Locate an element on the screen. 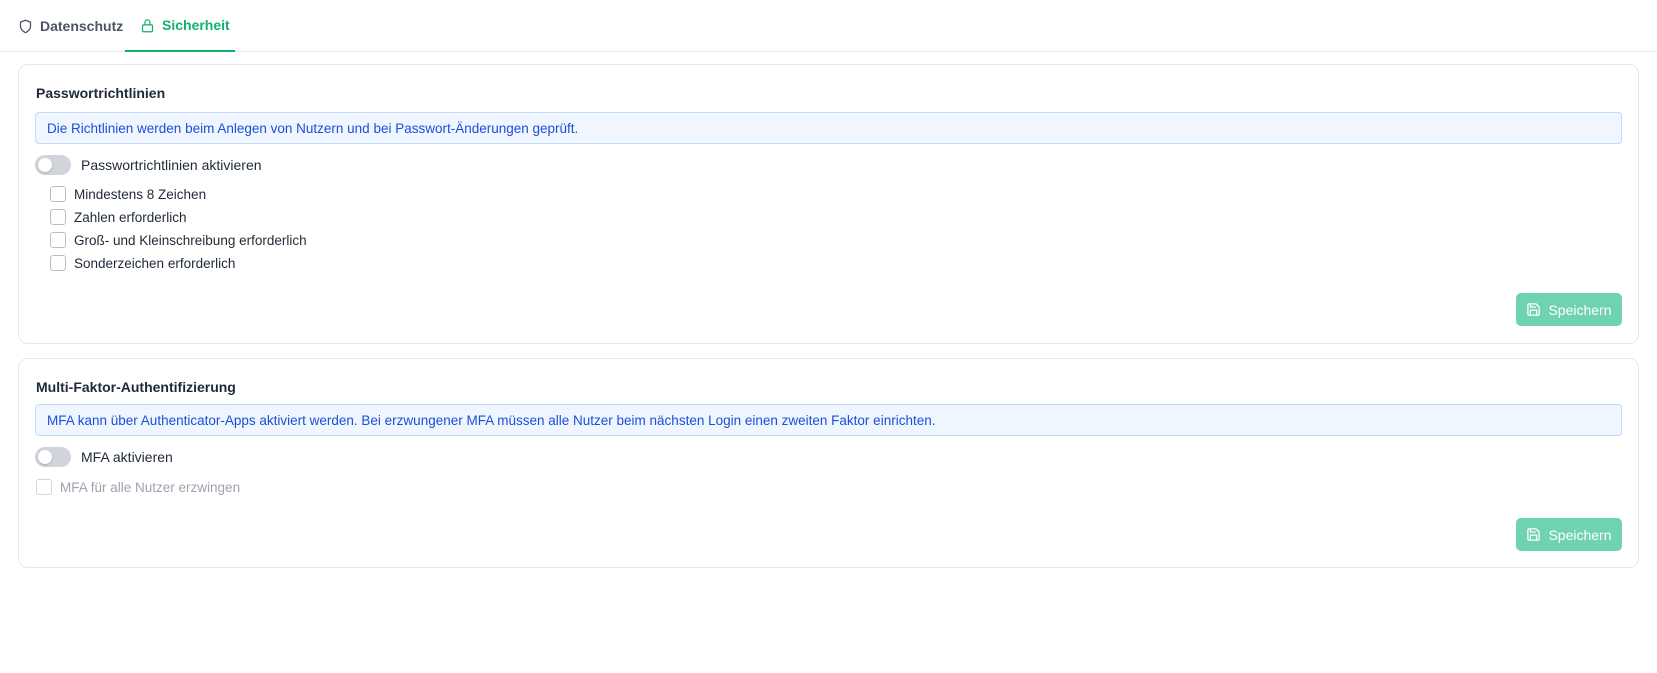 Image resolution: width=1657 pixels, height=673 pixels. lock-icon is located at coordinates (147, 25).